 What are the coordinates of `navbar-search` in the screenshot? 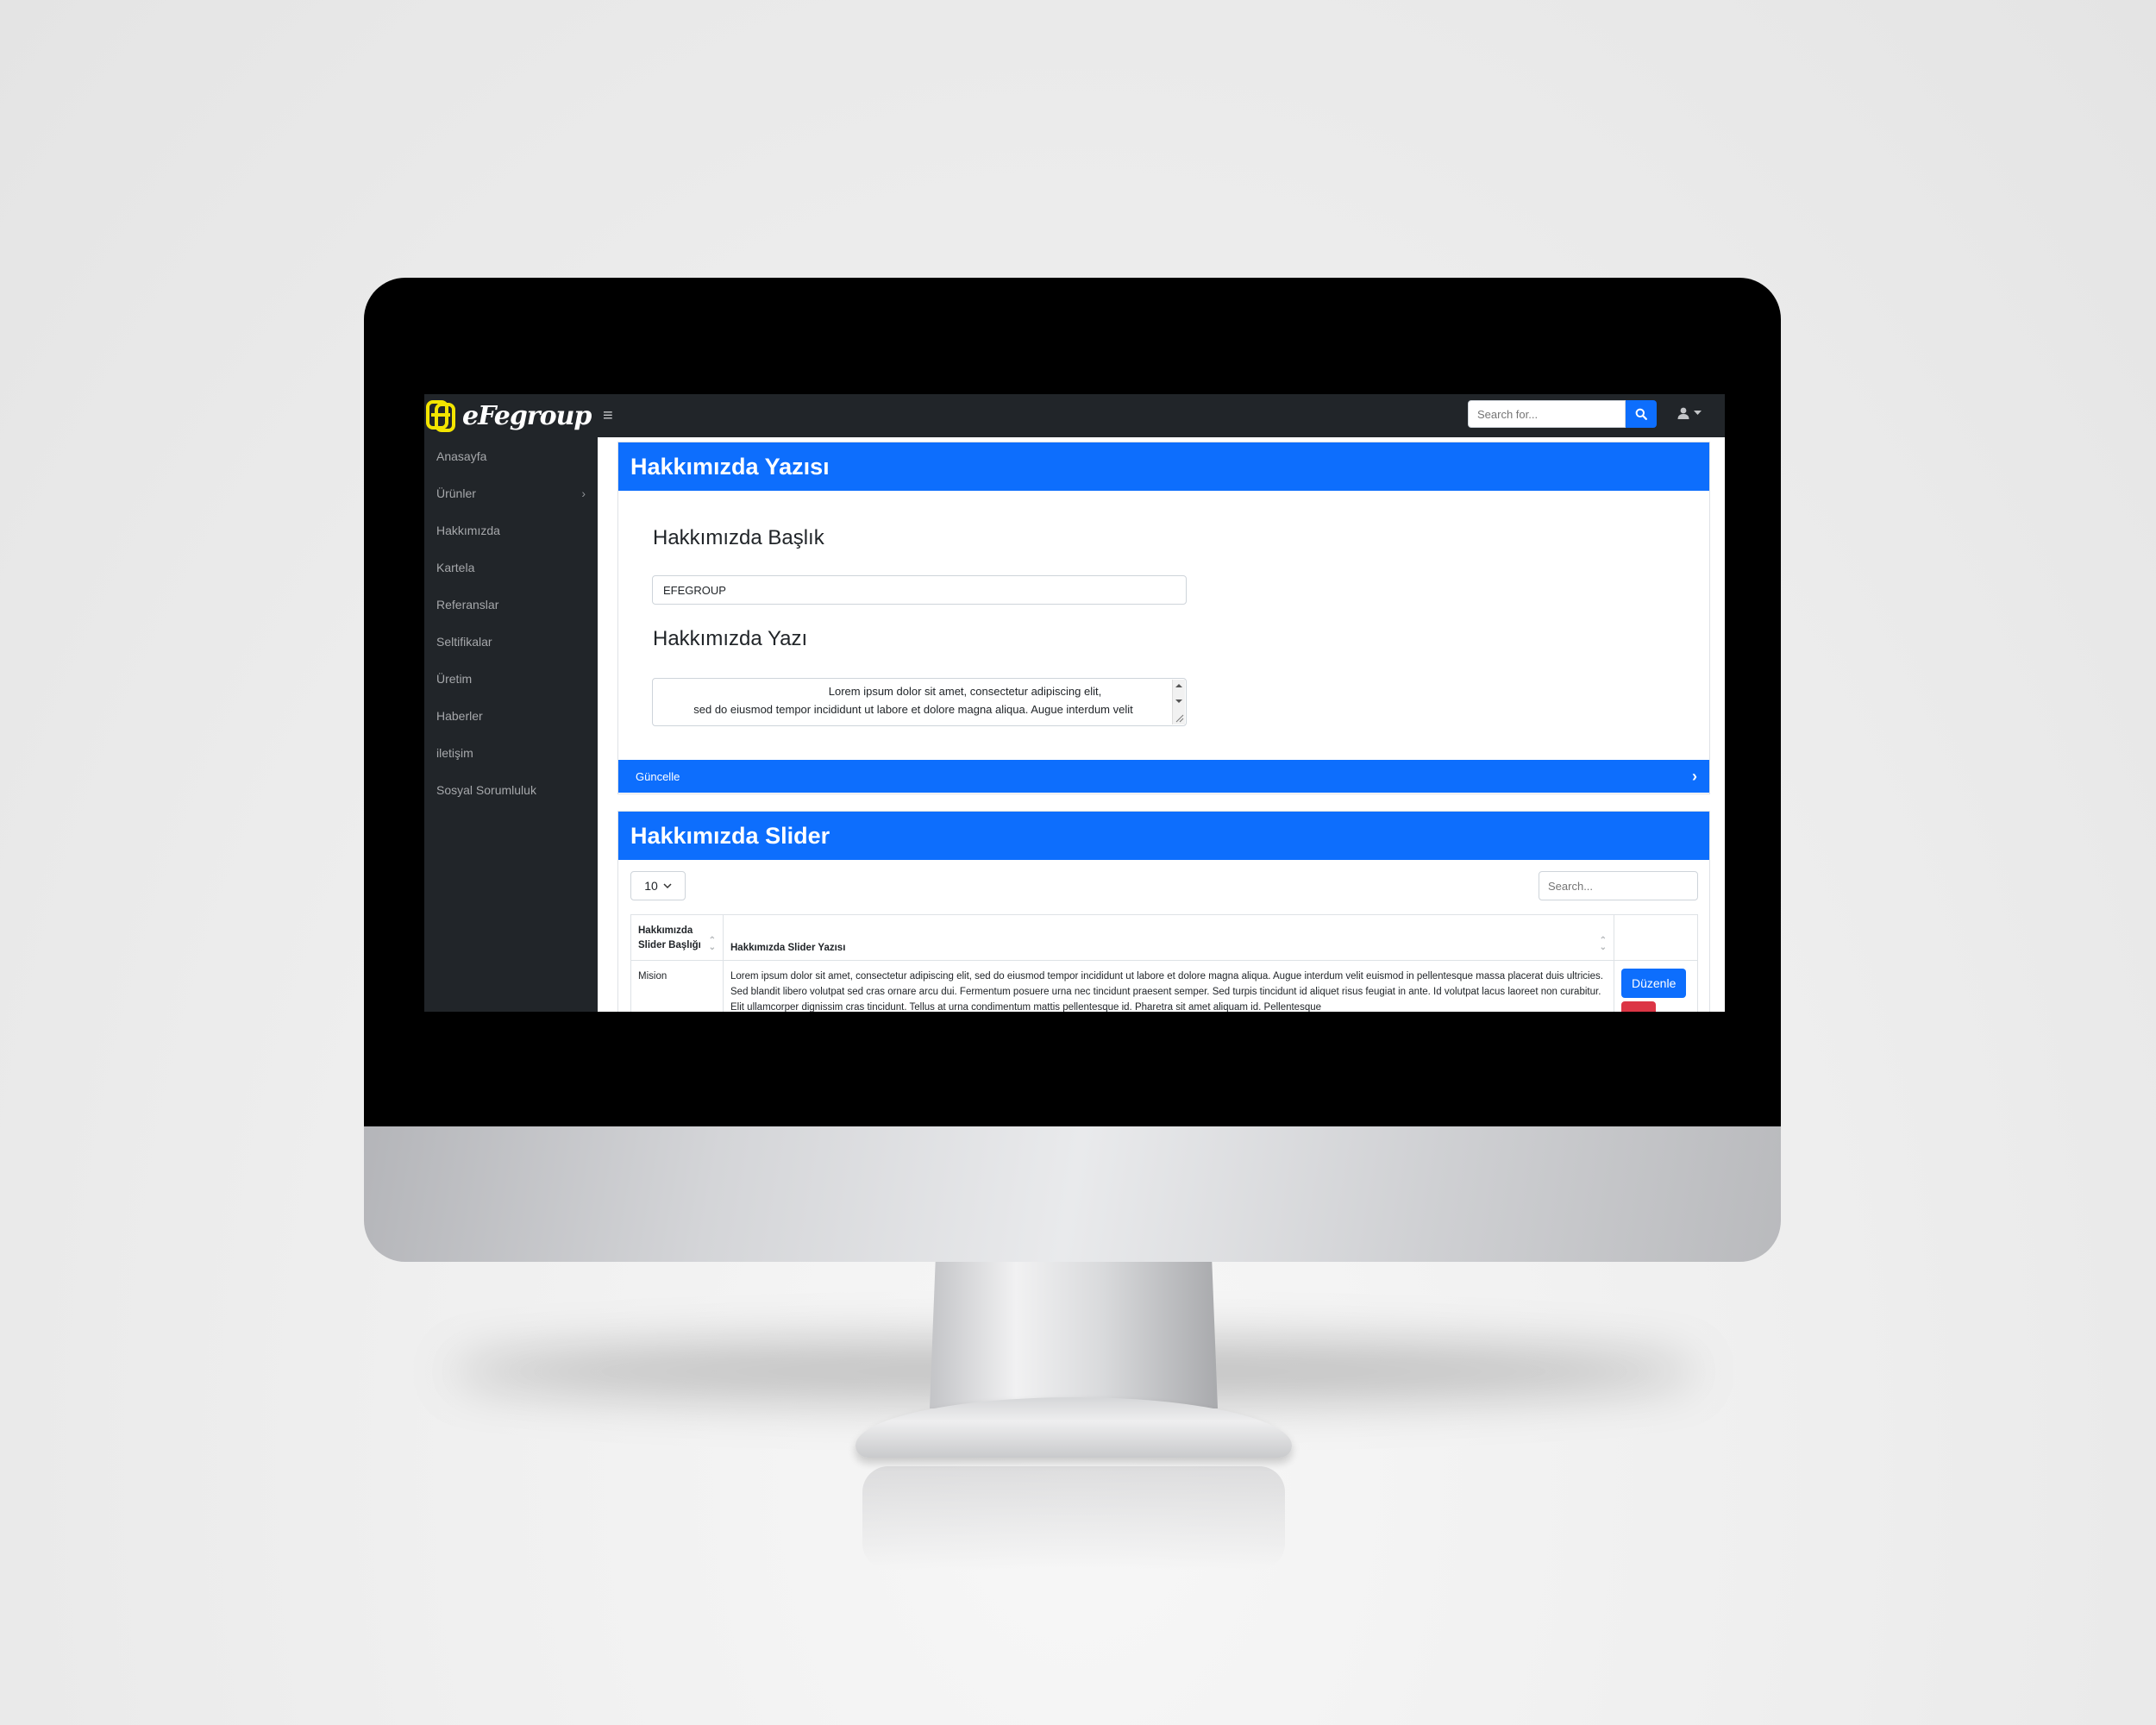 It's located at (1562, 414).